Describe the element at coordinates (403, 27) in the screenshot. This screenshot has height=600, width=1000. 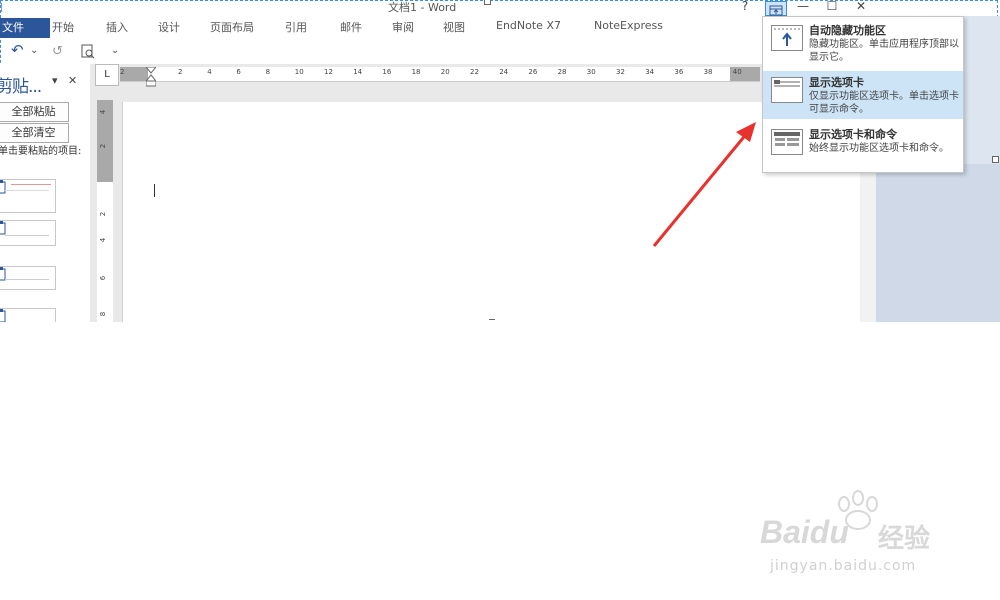
I see `tab-review: 审阅` at that location.